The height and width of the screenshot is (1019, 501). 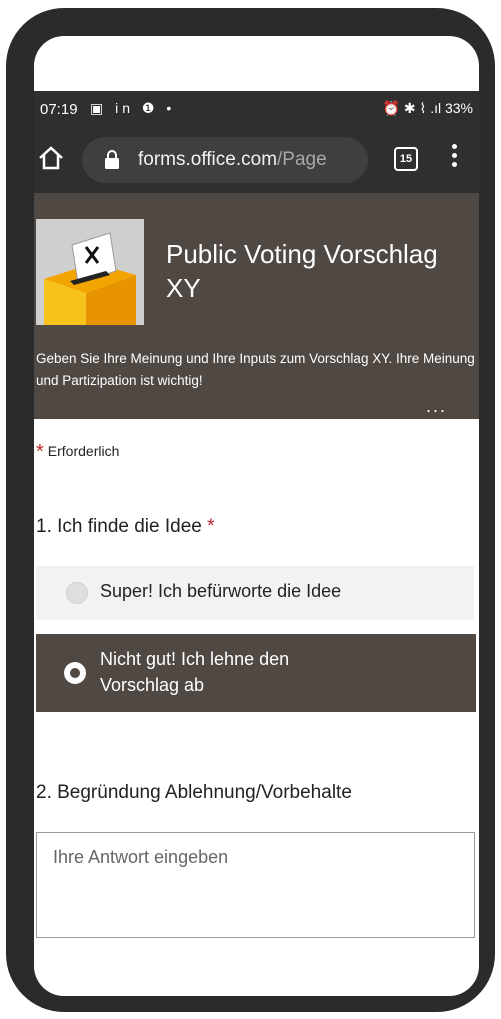 What do you see at coordinates (221, 591) in the screenshot?
I see `option-label: Super! Ich befürworte die Idee` at bounding box center [221, 591].